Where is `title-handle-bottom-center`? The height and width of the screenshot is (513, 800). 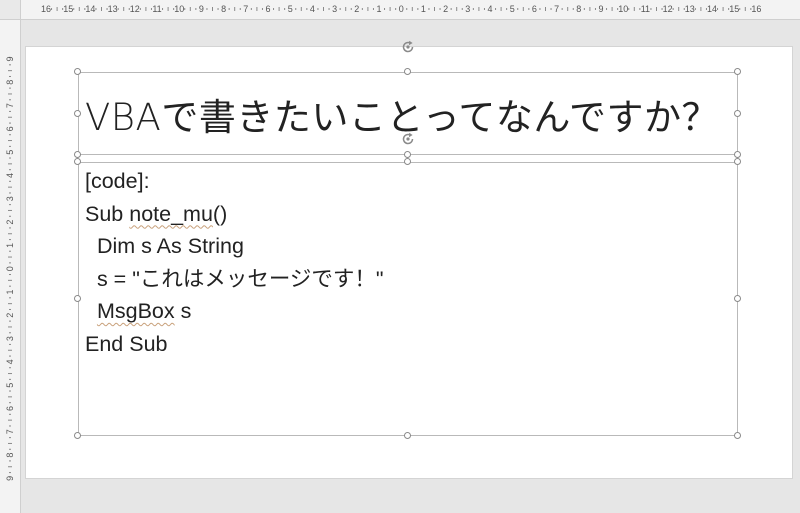
title-handle-bottom-center is located at coordinates (407, 154).